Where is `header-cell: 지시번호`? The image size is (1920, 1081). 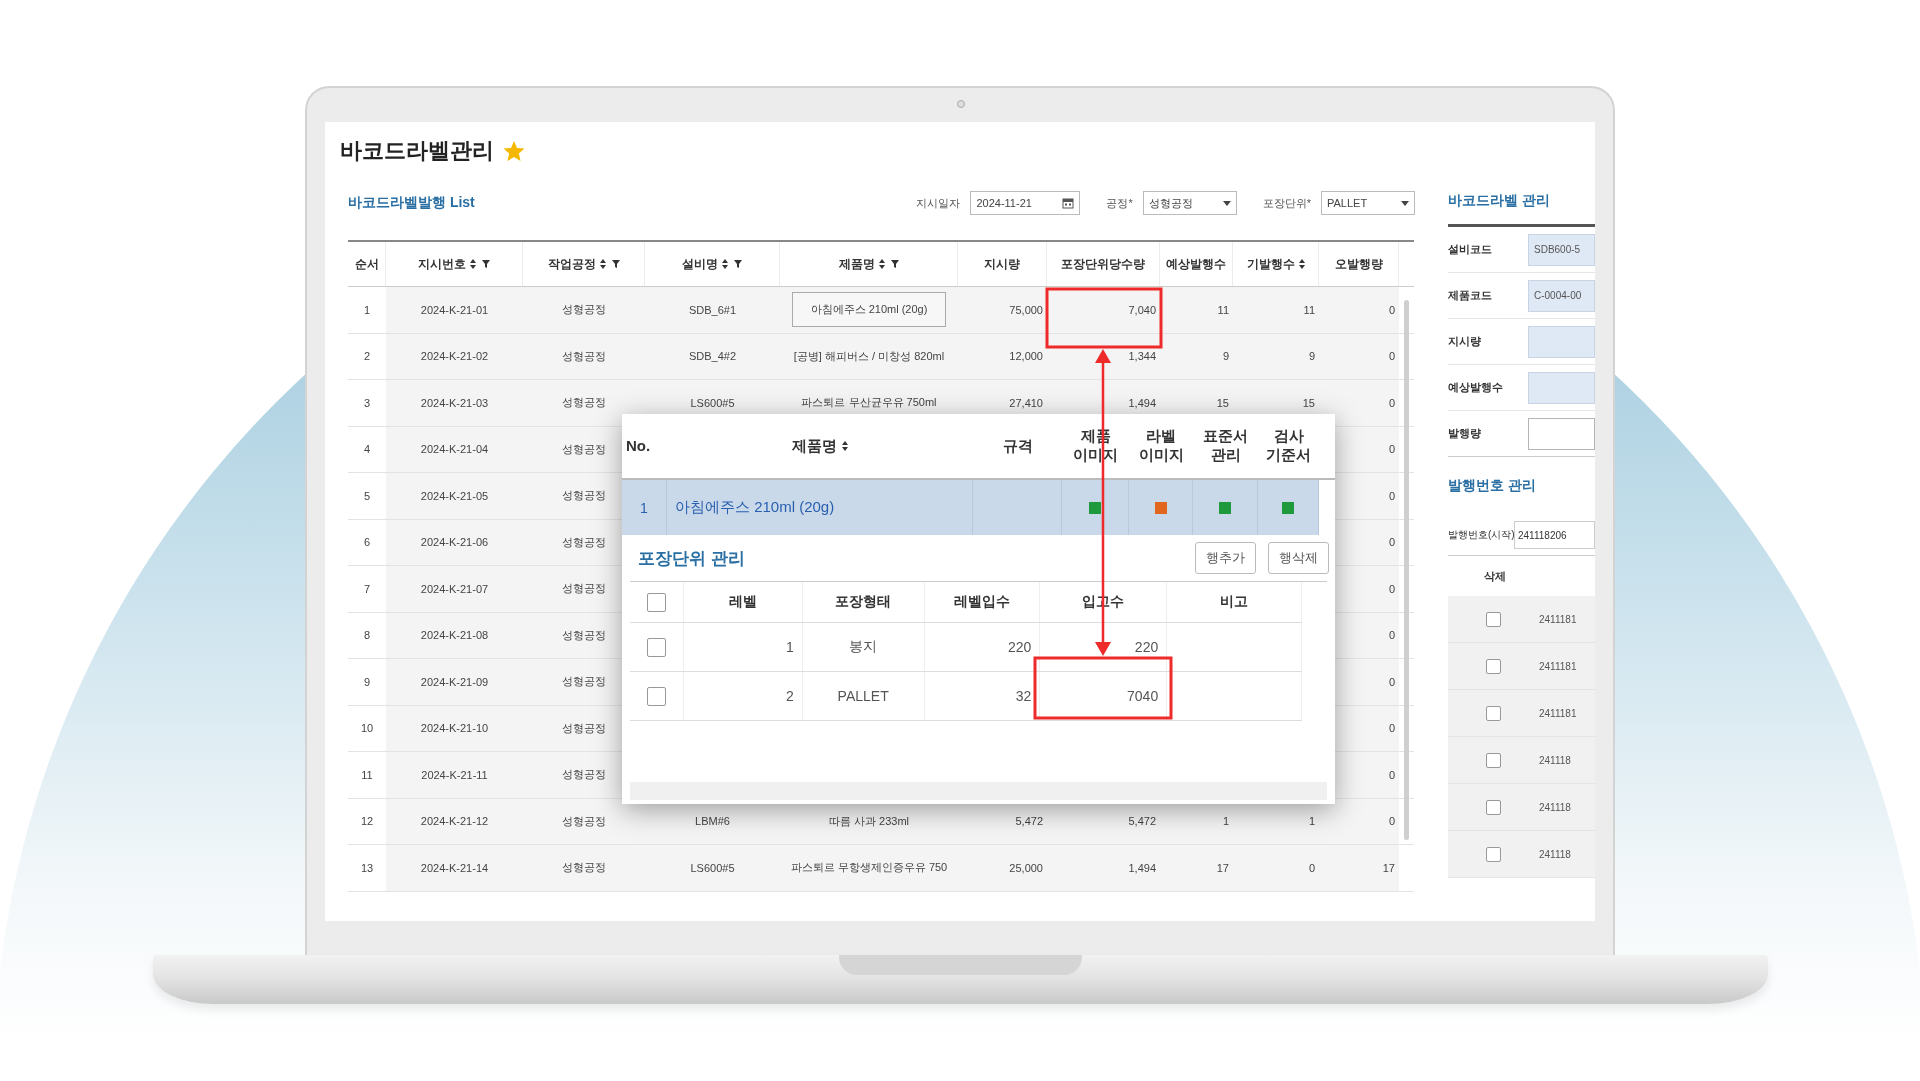
header-cell: 지시번호 is located at coordinates (454, 264).